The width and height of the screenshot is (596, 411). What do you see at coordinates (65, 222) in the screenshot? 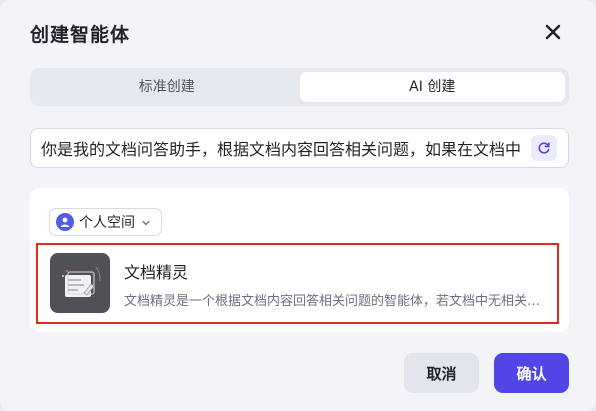
I see `user-icon` at bounding box center [65, 222].